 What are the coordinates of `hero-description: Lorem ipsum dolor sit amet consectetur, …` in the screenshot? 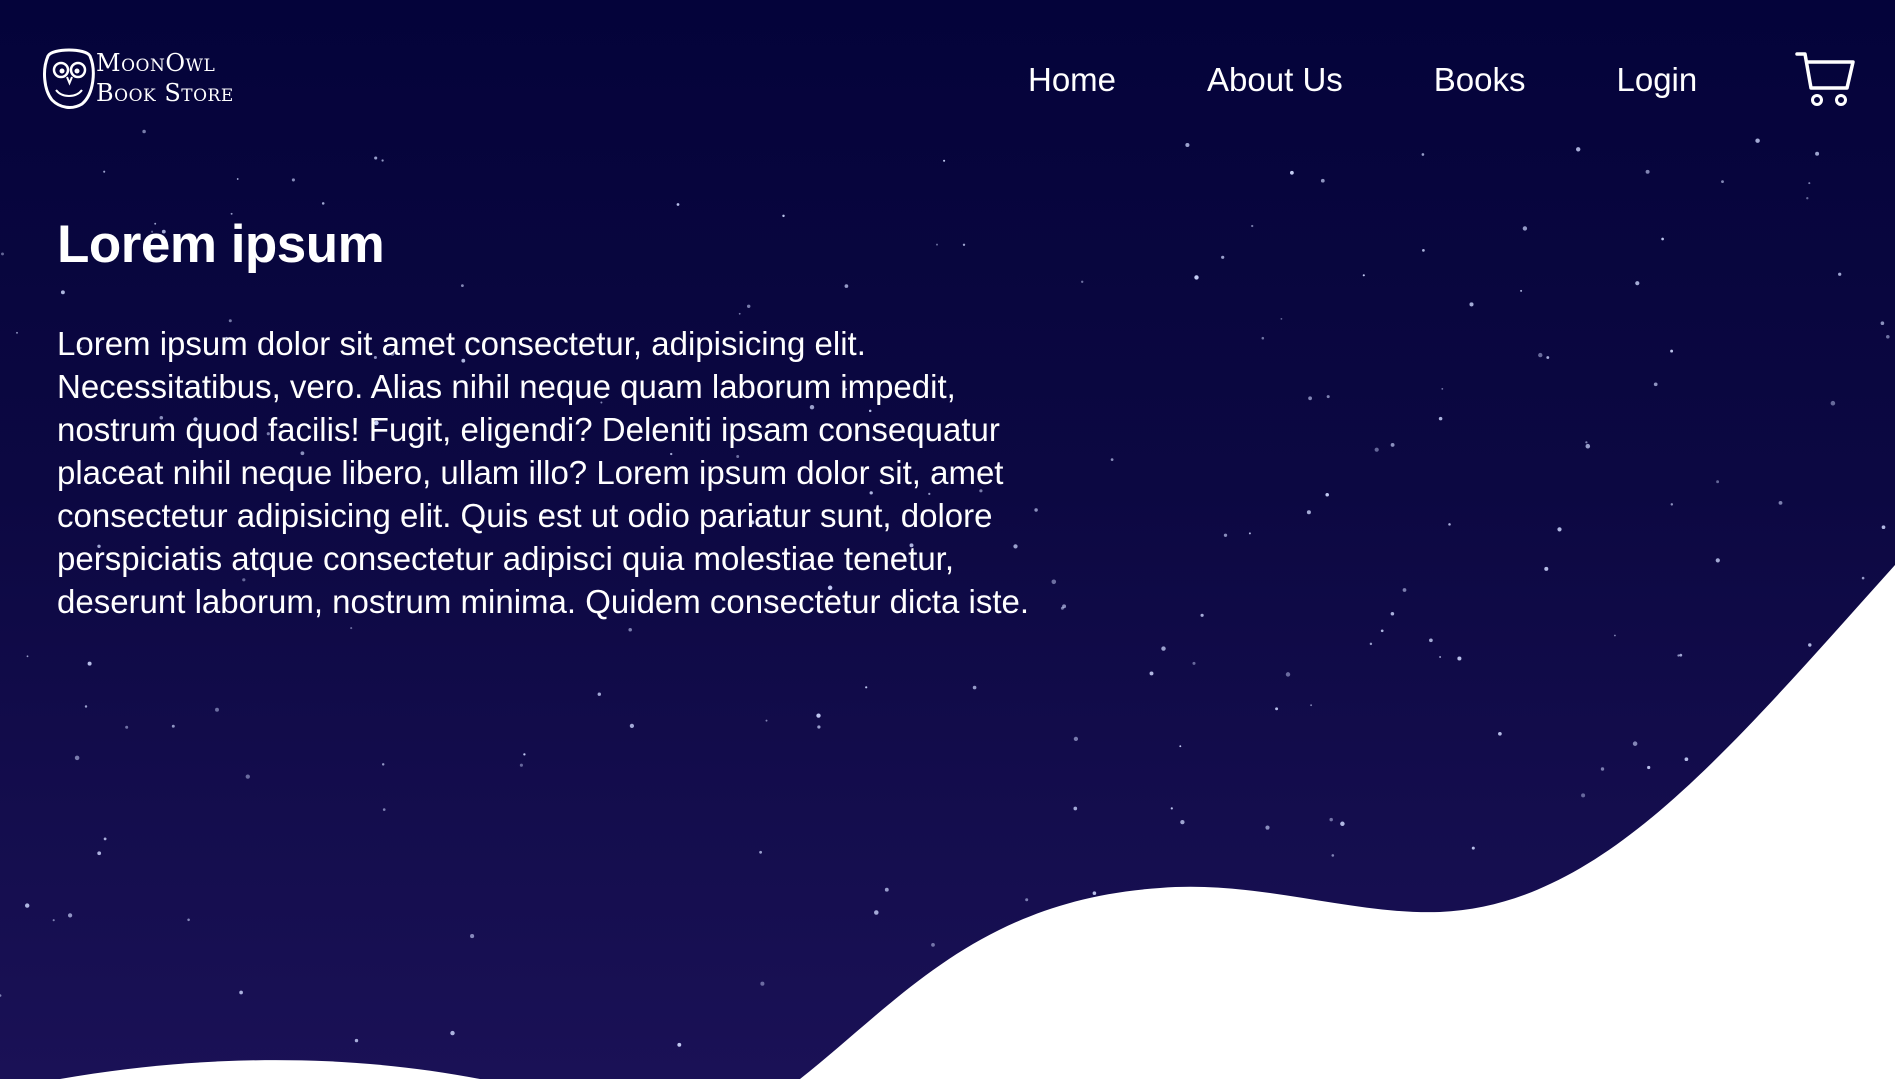 It's located at (543, 472).